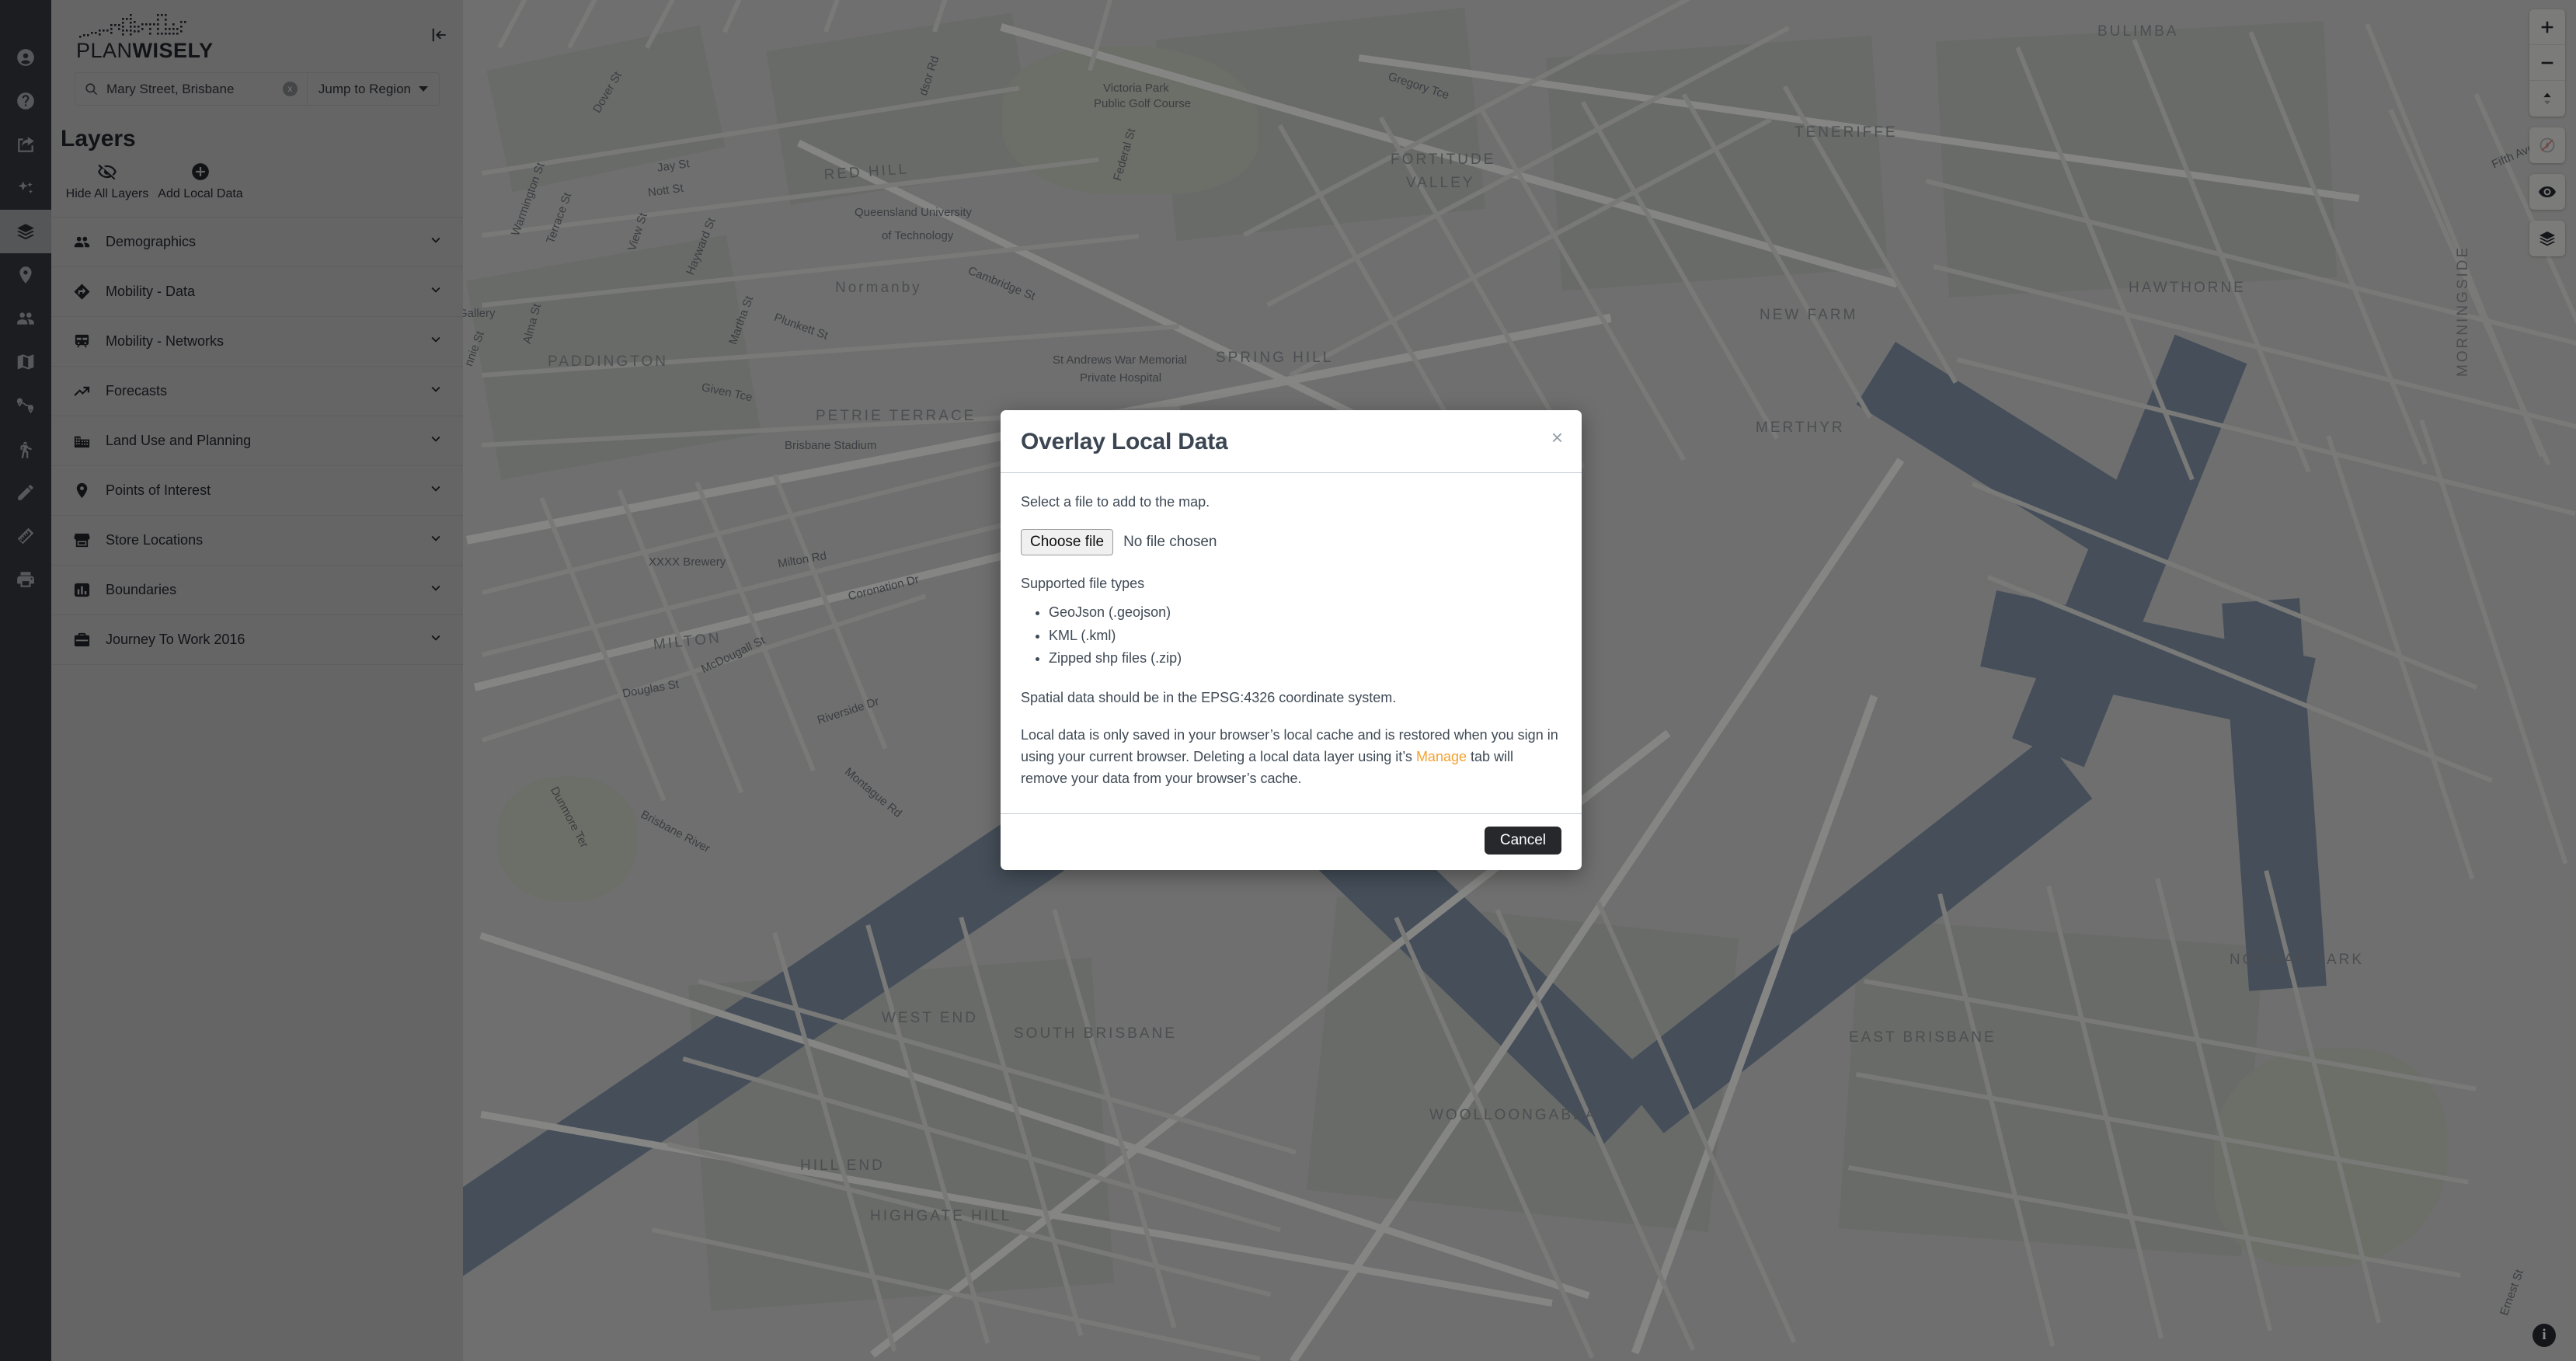  I want to click on list-item: Zipped shp files (.zip), so click(1305, 658).